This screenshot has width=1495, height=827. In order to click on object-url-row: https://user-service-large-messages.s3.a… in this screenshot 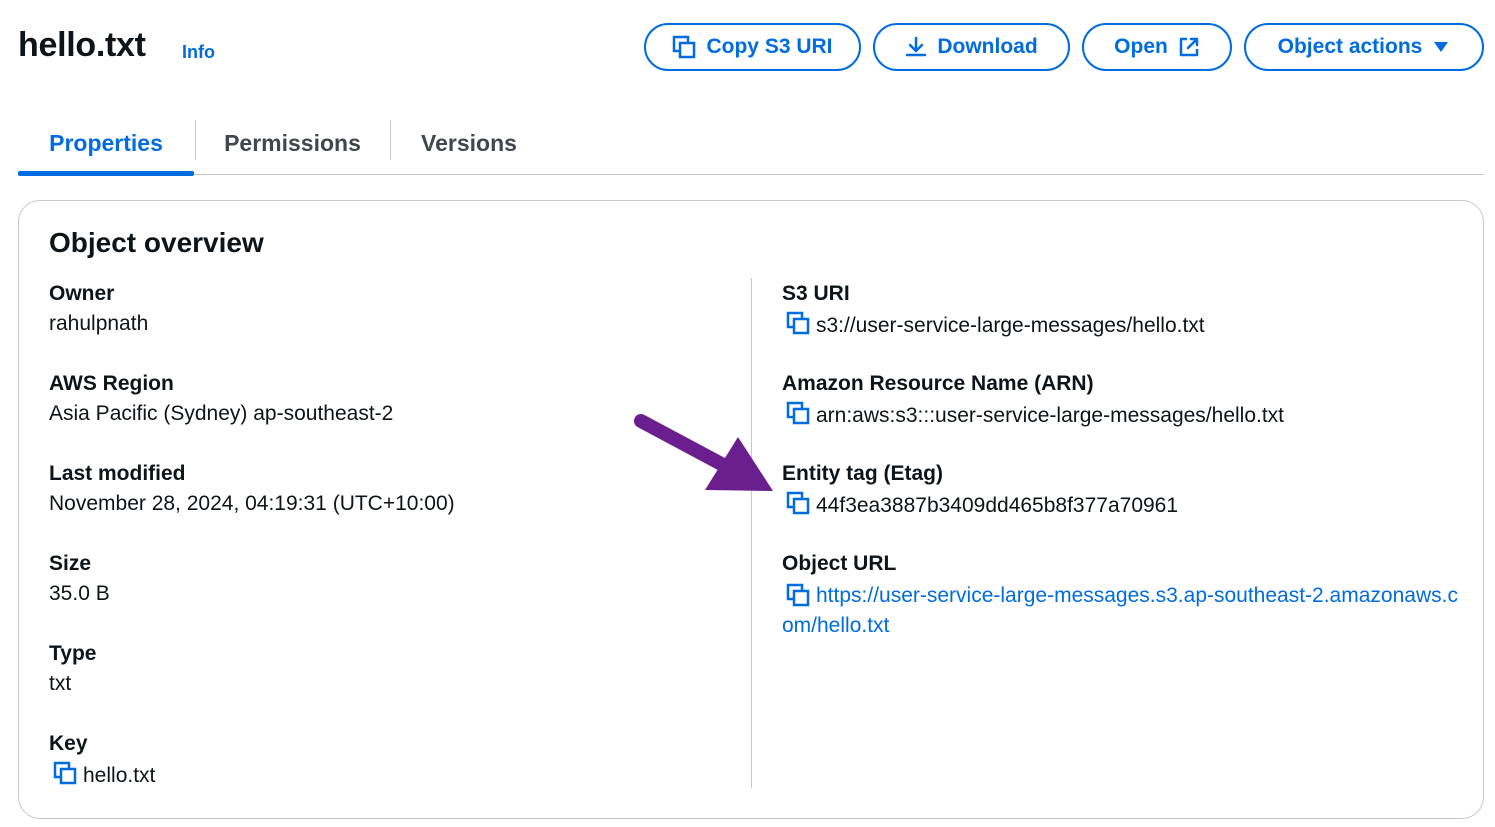, I will do `click(1122, 611)`.